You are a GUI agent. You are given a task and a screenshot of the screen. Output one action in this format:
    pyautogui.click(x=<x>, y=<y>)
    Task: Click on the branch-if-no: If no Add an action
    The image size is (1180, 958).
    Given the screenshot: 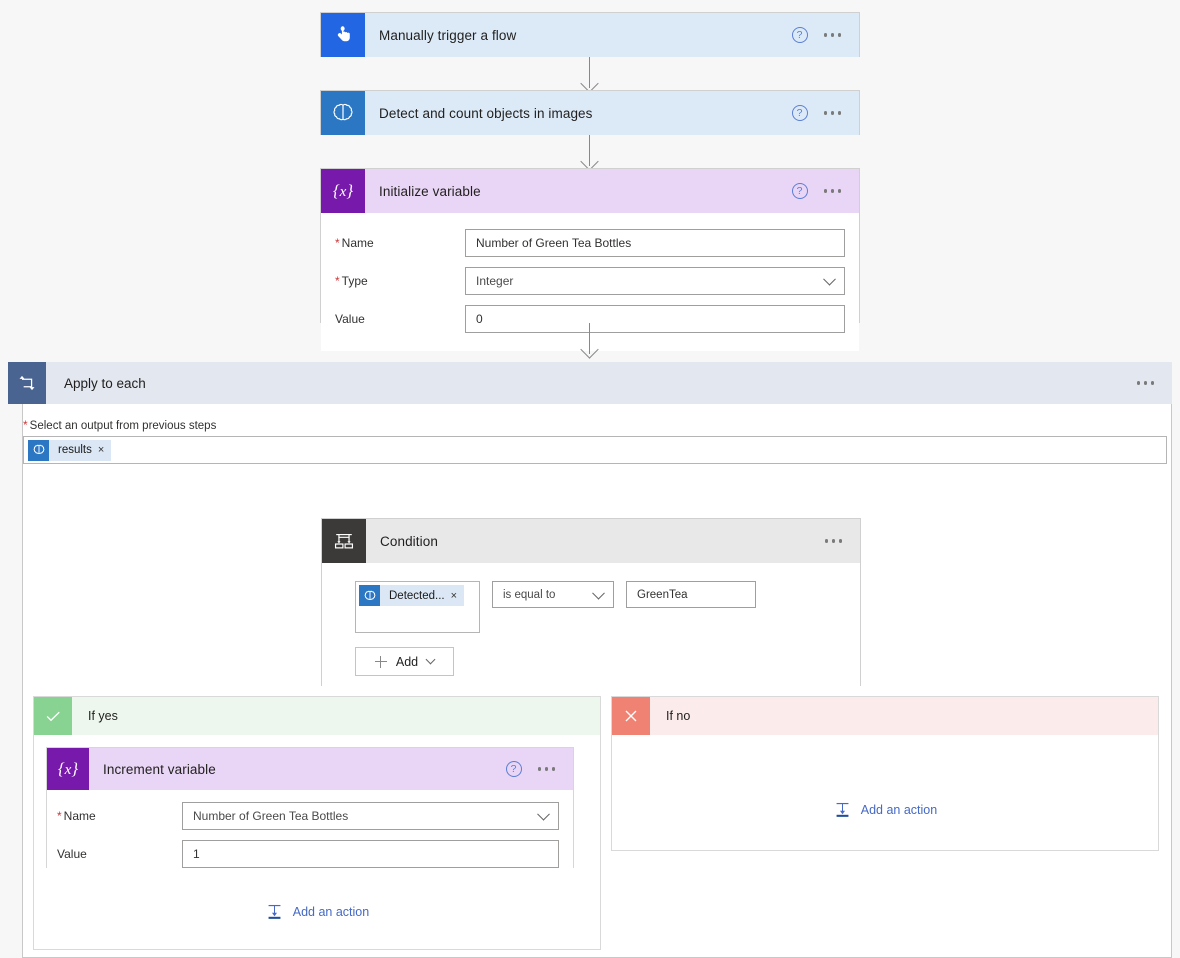 What is the action you would take?
    pyautogui.click(x=885, y=773)
    